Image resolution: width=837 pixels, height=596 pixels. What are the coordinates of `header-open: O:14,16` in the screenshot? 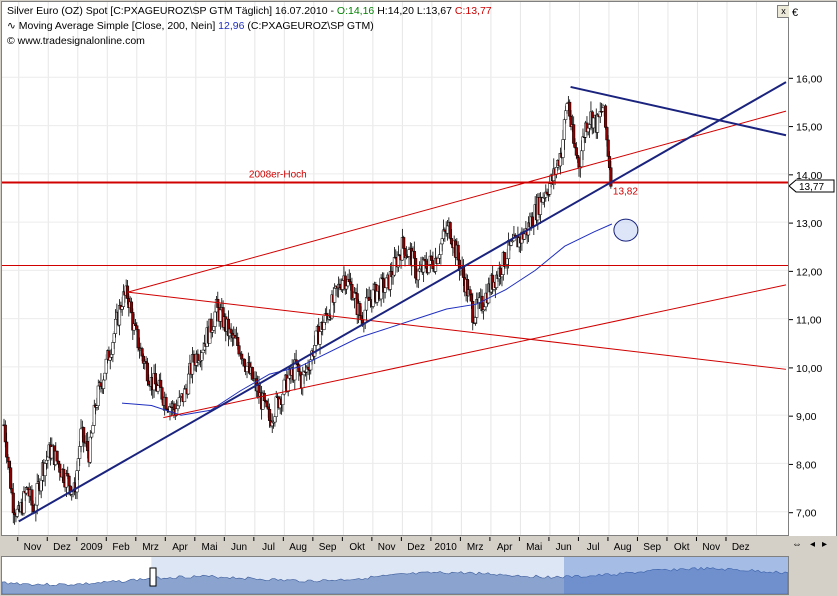 It's located at (355, 11).